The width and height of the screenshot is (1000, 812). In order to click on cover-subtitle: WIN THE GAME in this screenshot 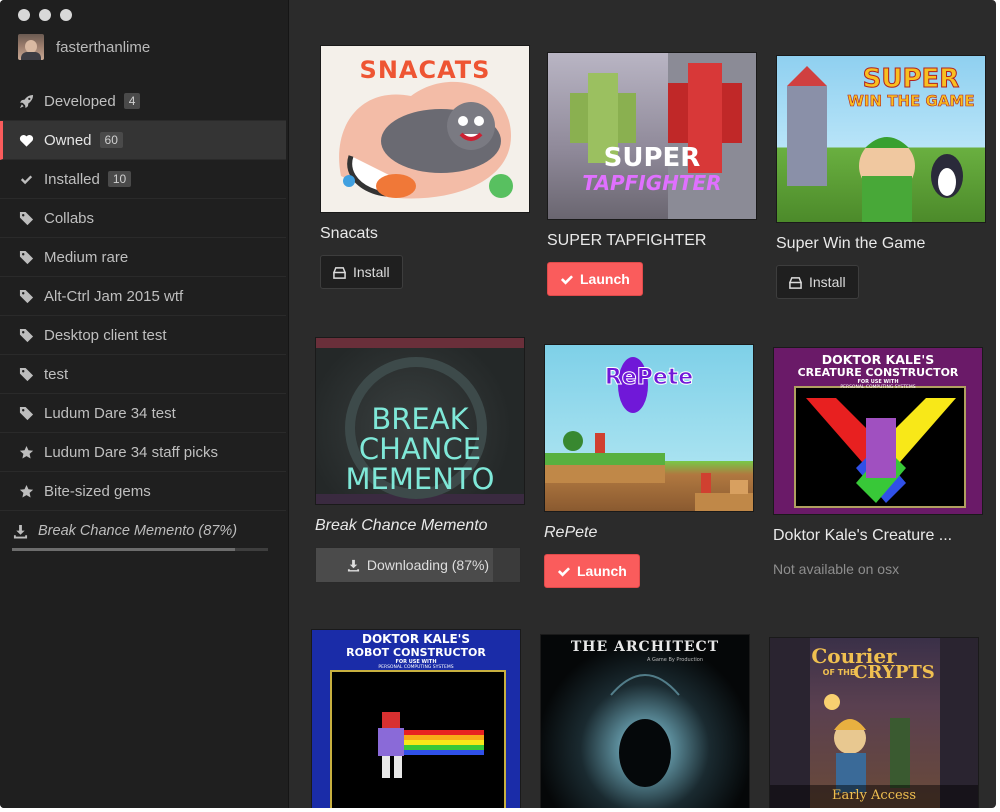, I will do `click(911, 101)`.